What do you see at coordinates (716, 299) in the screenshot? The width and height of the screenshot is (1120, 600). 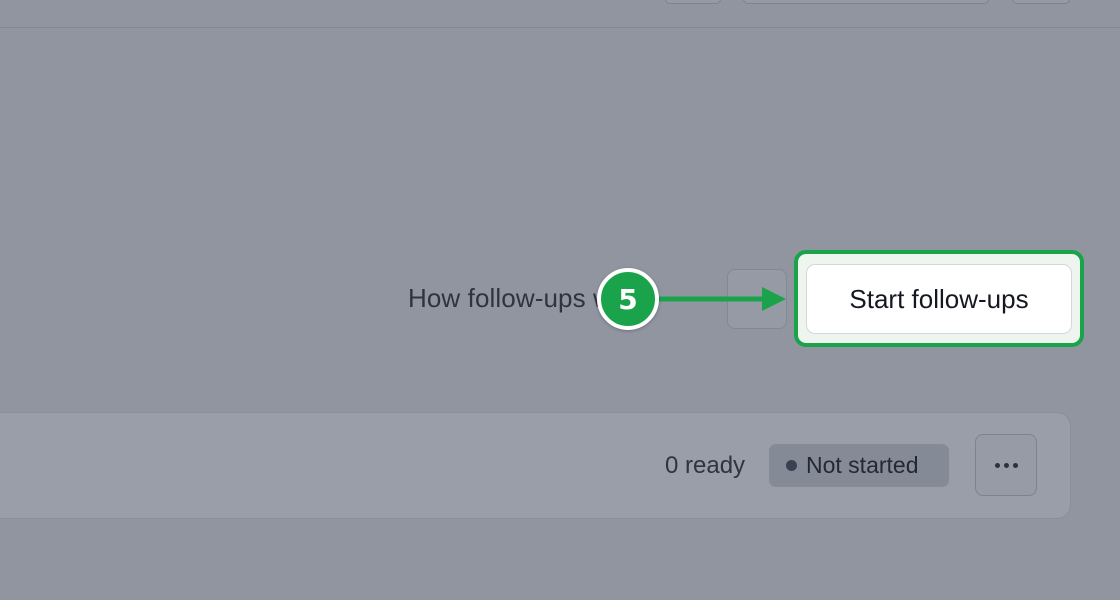 I see `tutorial-arrow-icon` at bounding box center [716, 299].